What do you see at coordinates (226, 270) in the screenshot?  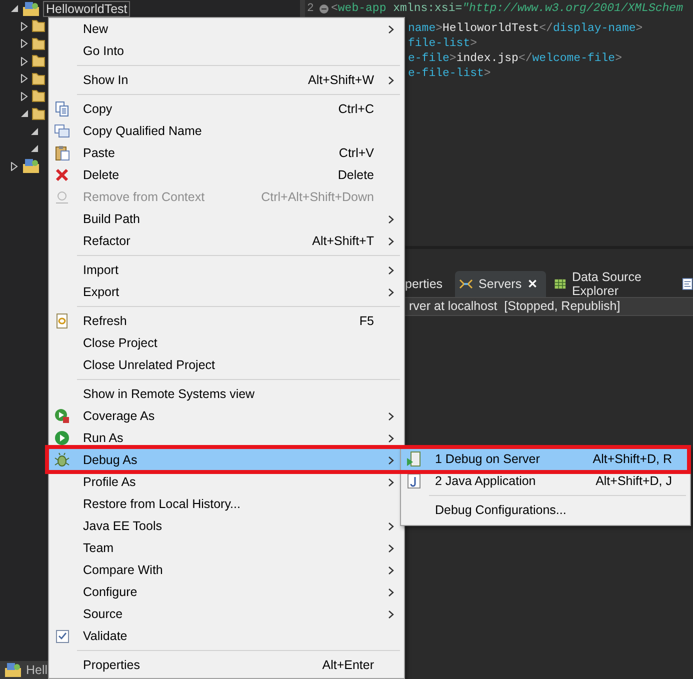 I see `menu-item: Import` at bounding box center [226, 270].